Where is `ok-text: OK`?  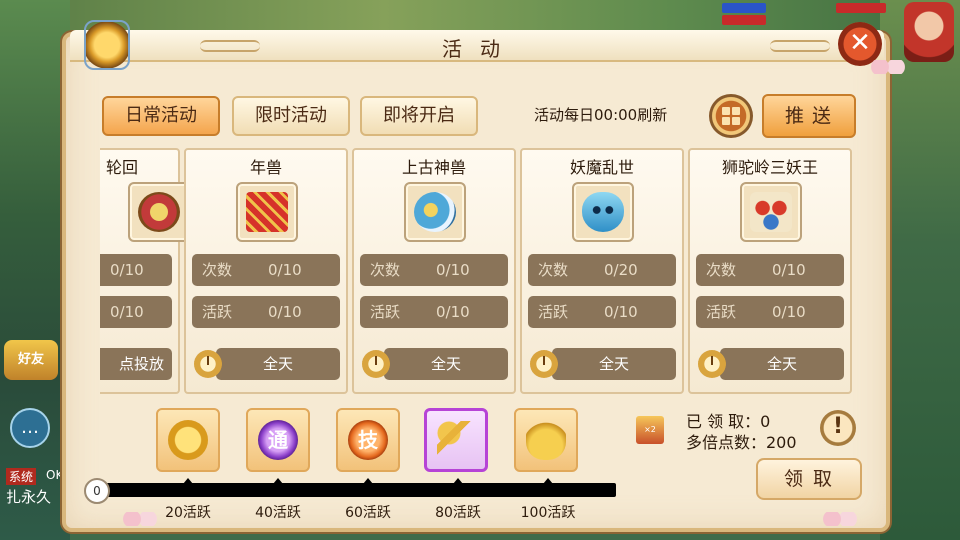
ok-text: OK is located at coordinates (55, 475).